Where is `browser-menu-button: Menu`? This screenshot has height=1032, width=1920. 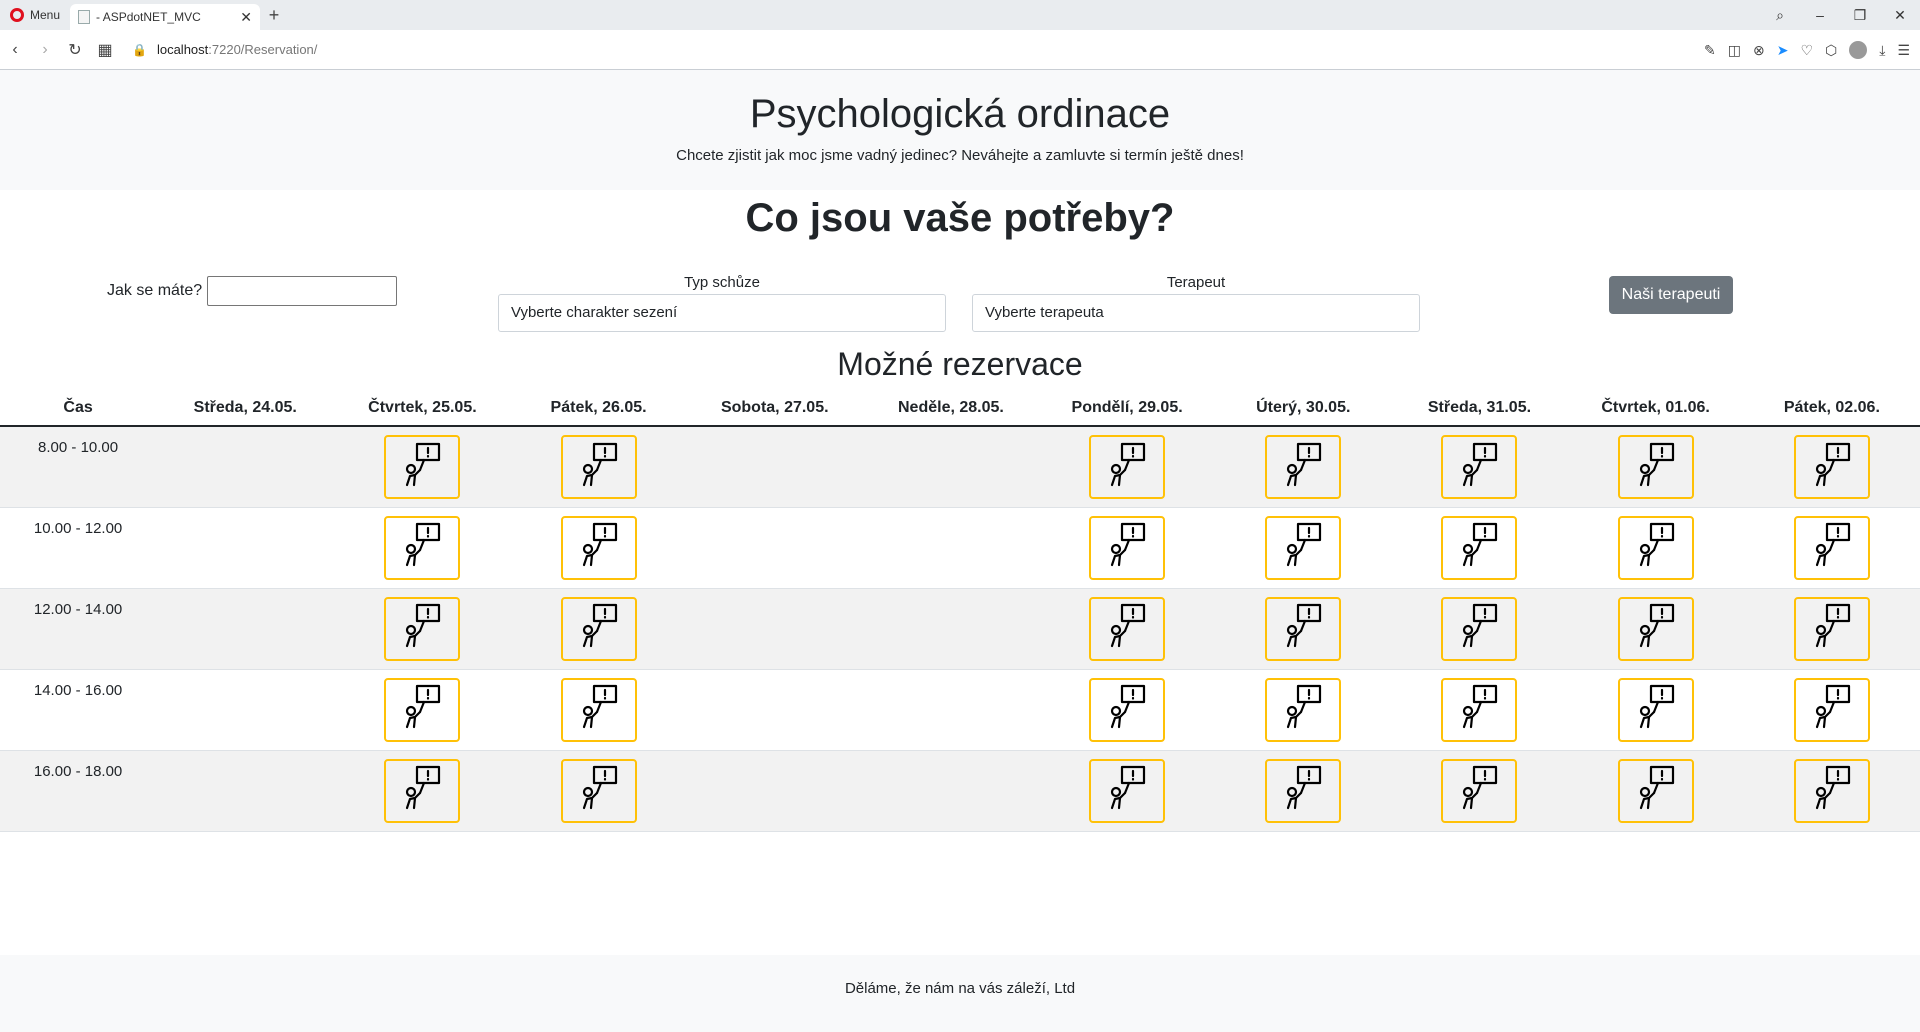
browser-menu-button: Menu is located at coordinates (35, 15).